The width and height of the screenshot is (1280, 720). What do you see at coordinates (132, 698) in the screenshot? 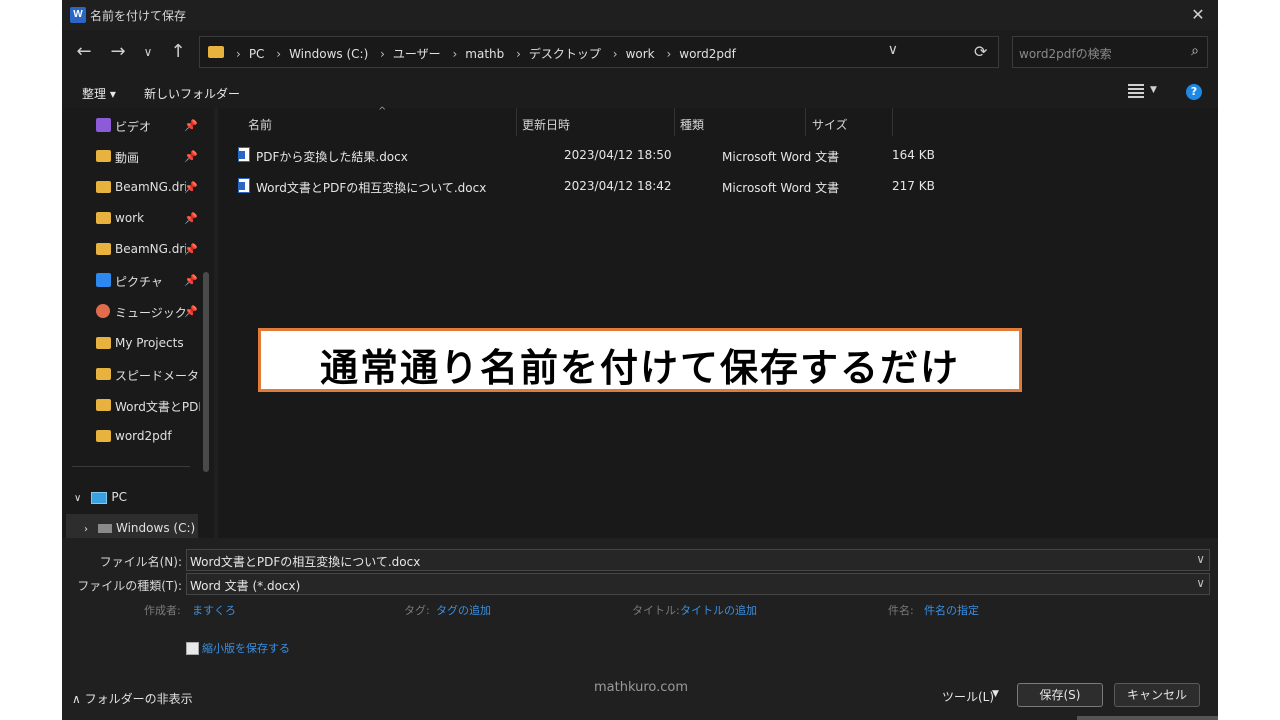
I see `hide-folders-button: ∧ フォルダーの非表示` at bounding box center [132, 698].